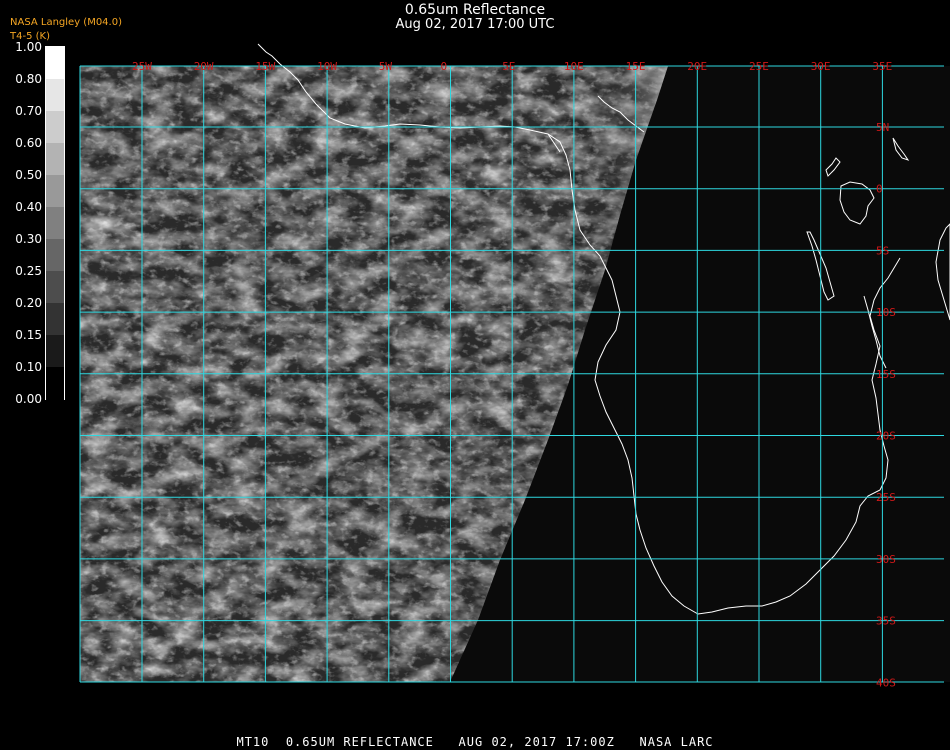  I want to click on longitude-label: 35E, so click(882, 66).